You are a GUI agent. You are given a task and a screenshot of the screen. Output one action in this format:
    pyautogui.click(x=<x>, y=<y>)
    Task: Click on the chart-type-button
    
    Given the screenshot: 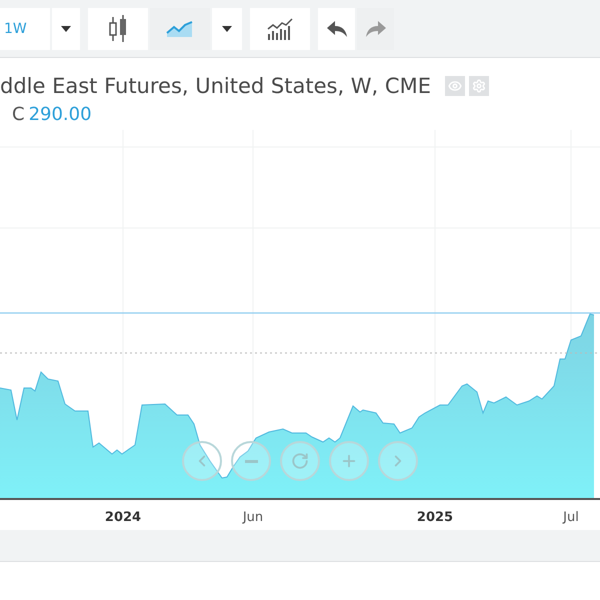 What is the action you would take?
    pyautogui.click(x=118, y=29)
    